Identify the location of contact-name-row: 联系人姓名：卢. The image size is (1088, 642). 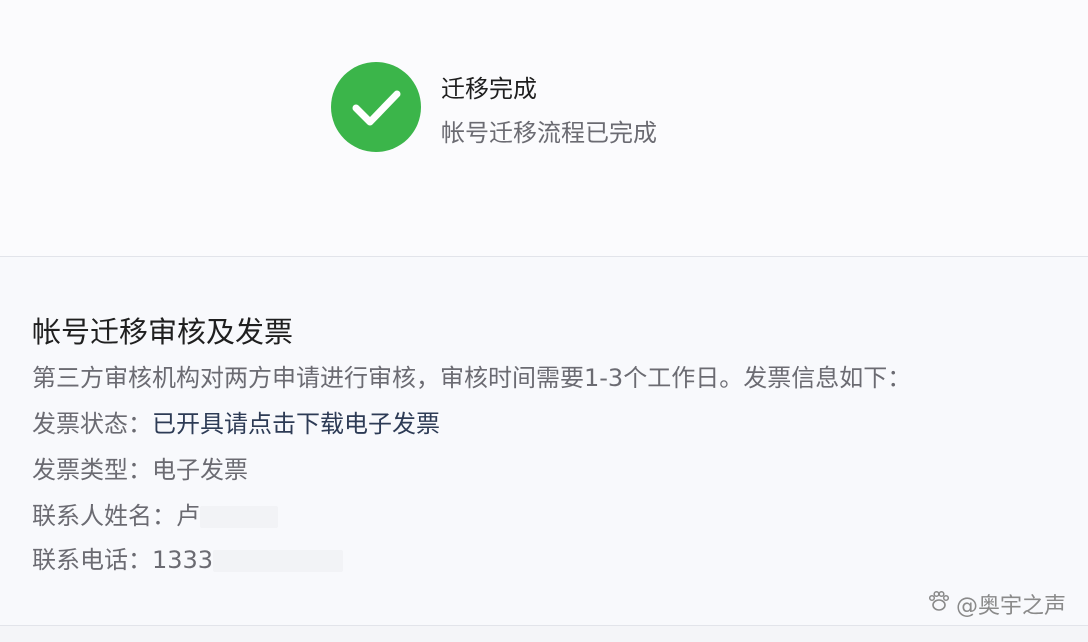
(155, 513).